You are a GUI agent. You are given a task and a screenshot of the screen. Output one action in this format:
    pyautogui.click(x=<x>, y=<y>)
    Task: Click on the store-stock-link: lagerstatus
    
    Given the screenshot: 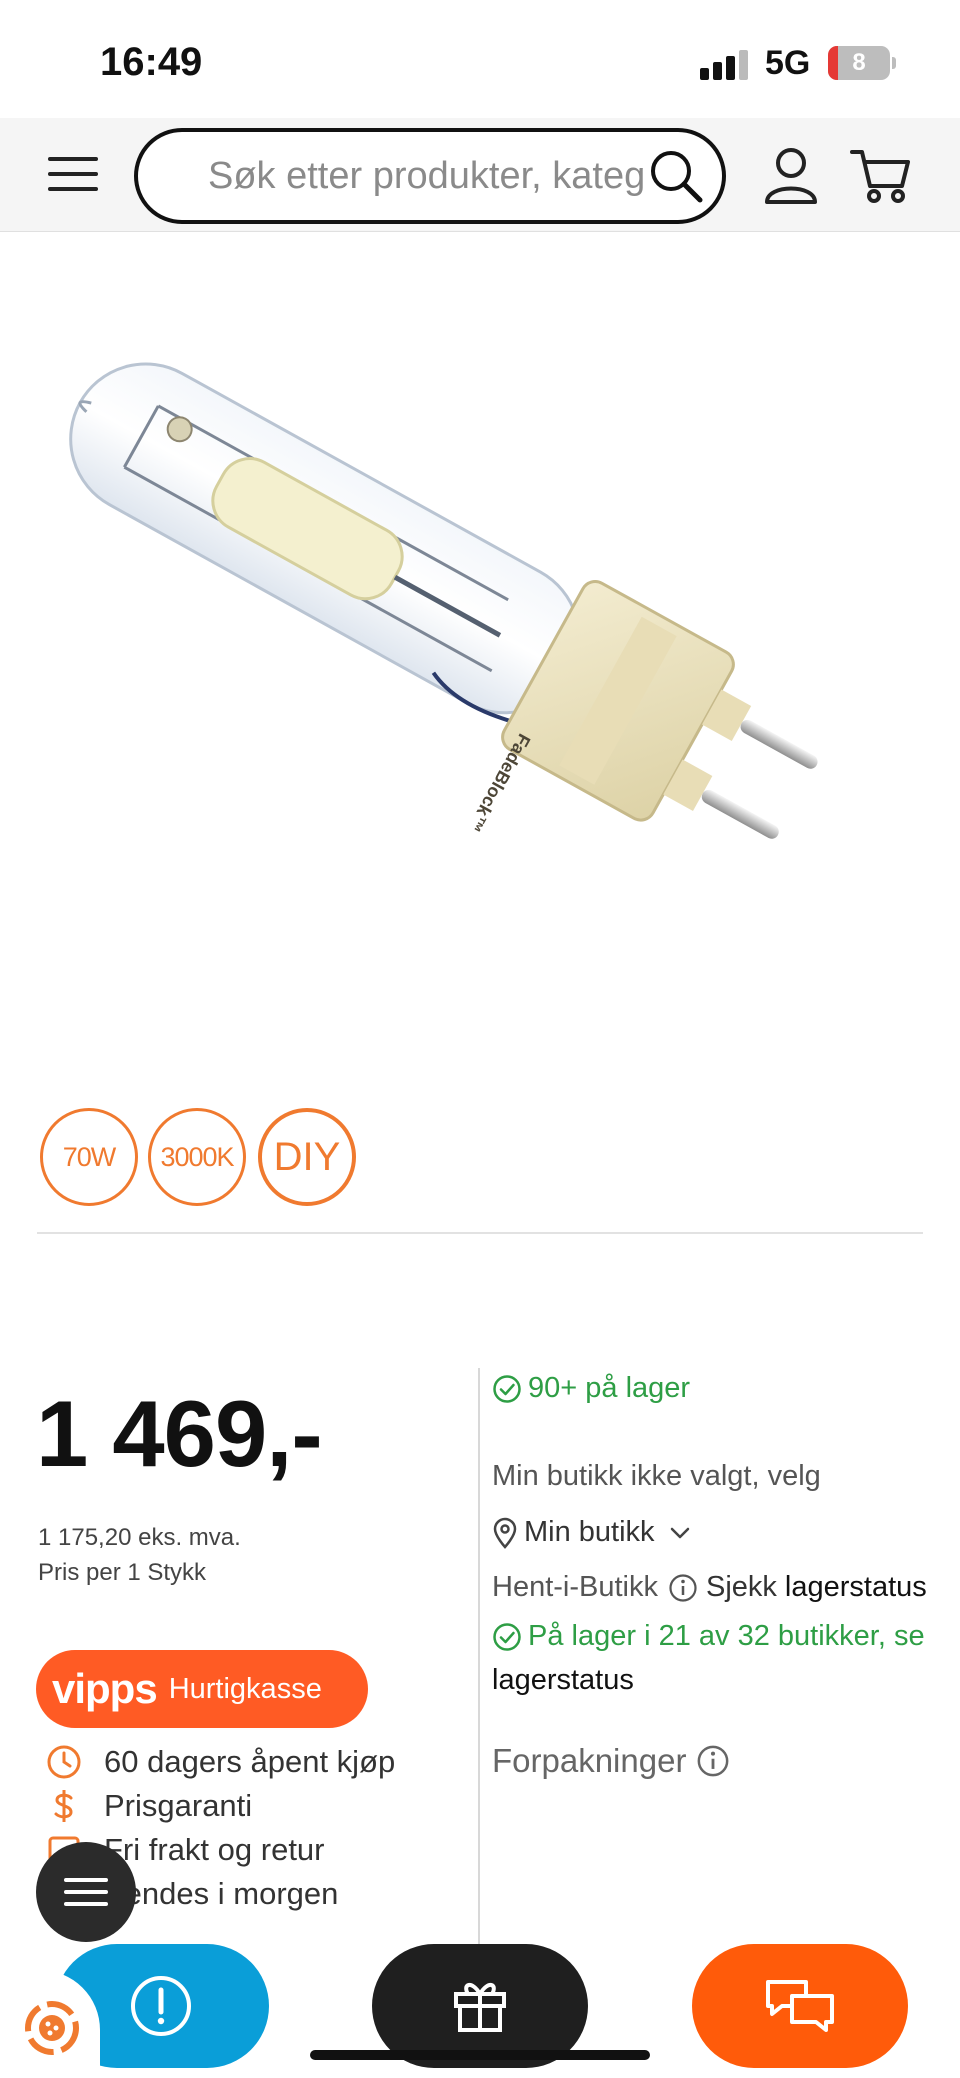 What is the action you would take?
    pyautogui.click(x=563, y=1680)
    